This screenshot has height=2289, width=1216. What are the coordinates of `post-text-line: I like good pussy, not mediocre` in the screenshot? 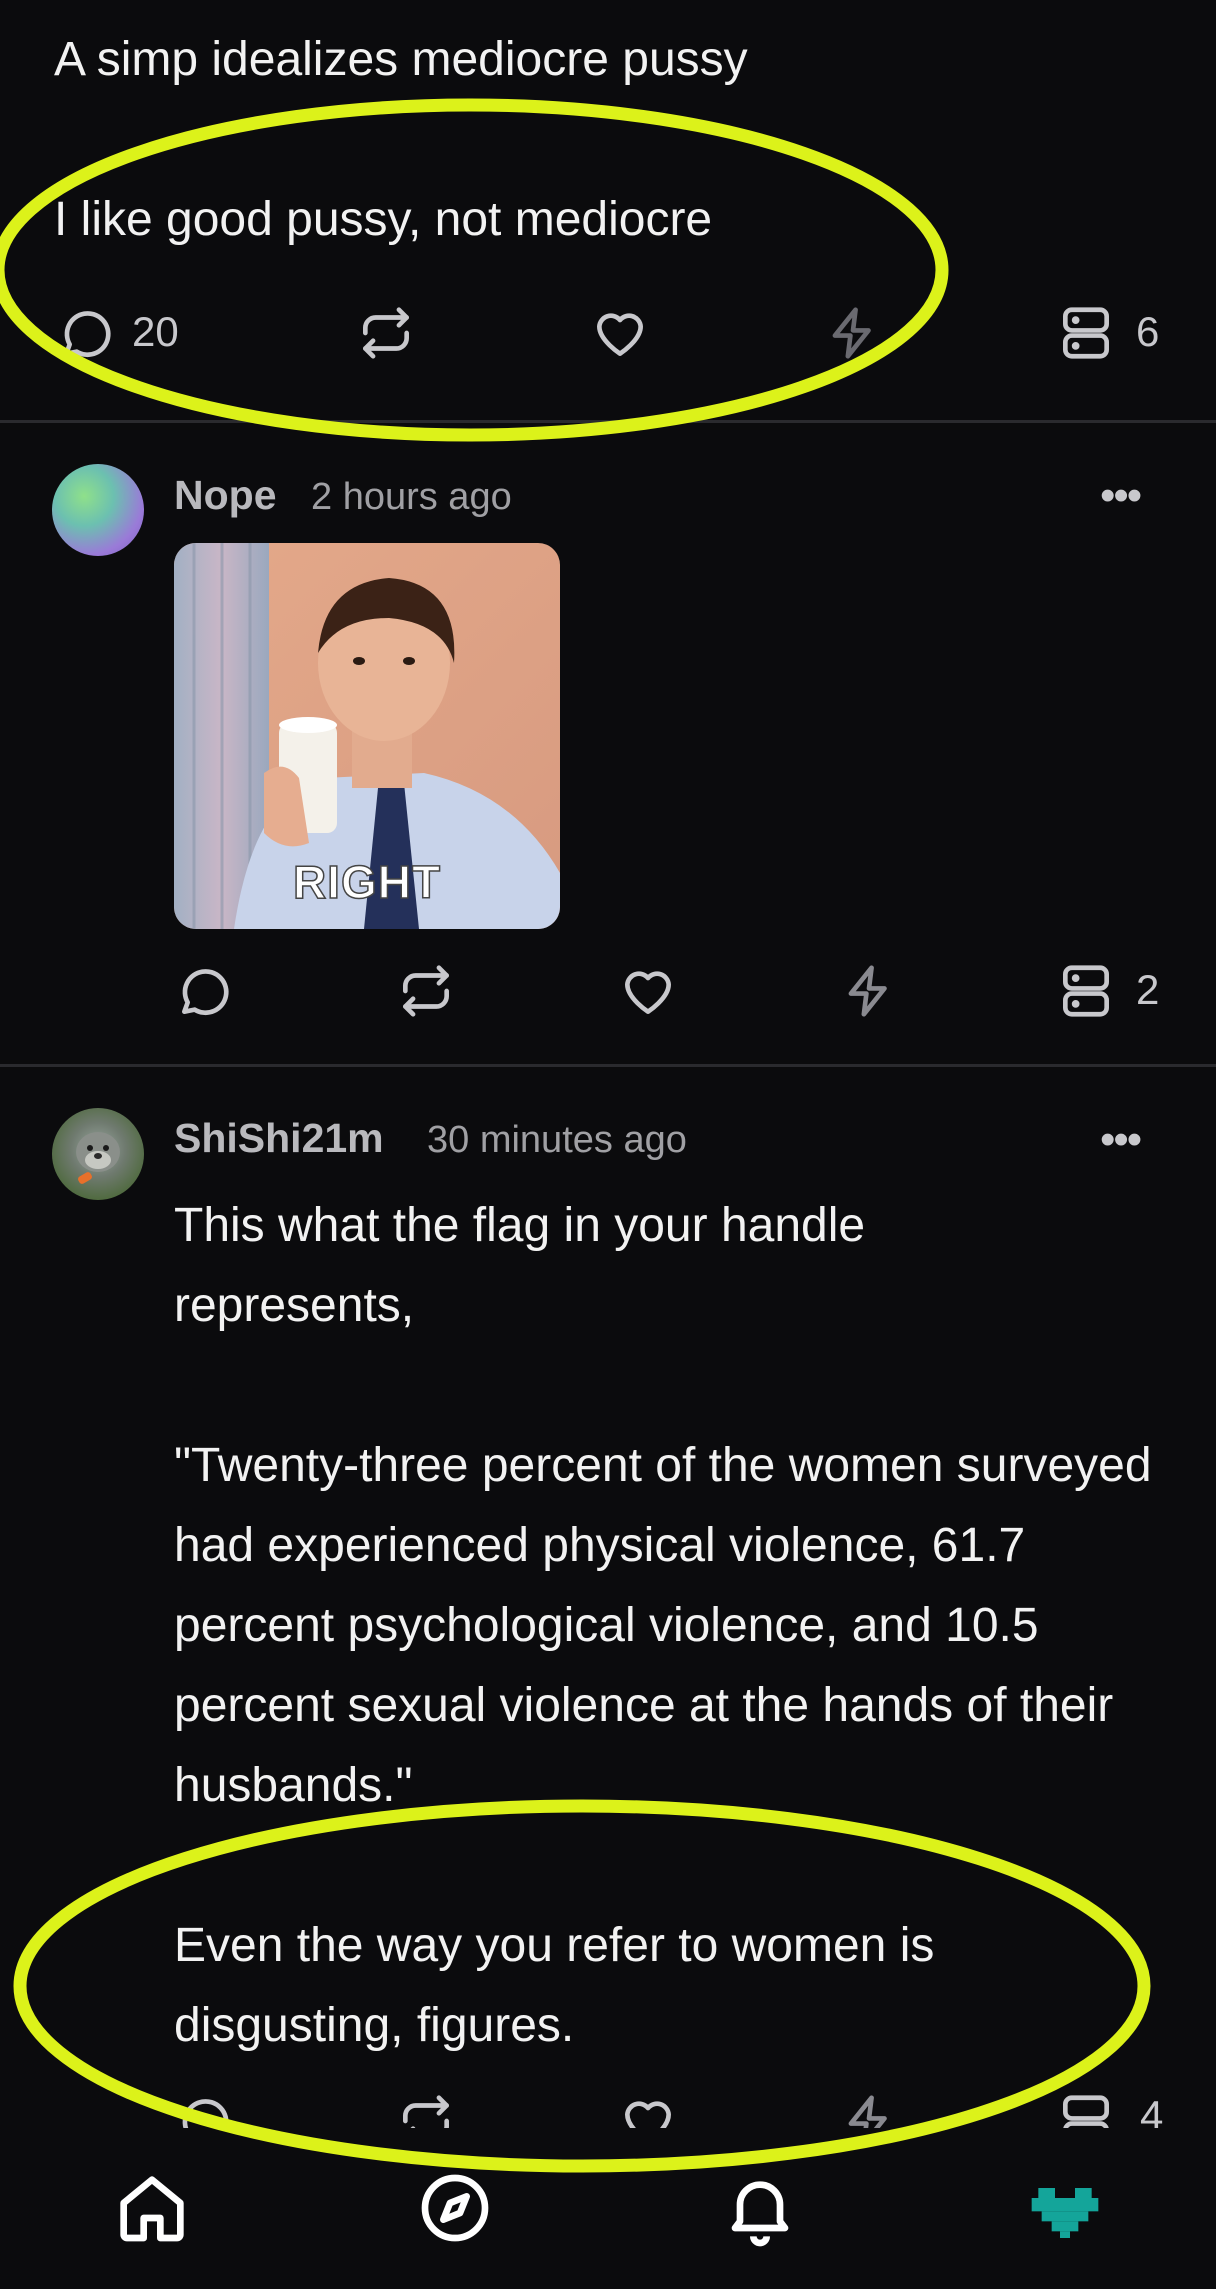 It's located at (383, 219).